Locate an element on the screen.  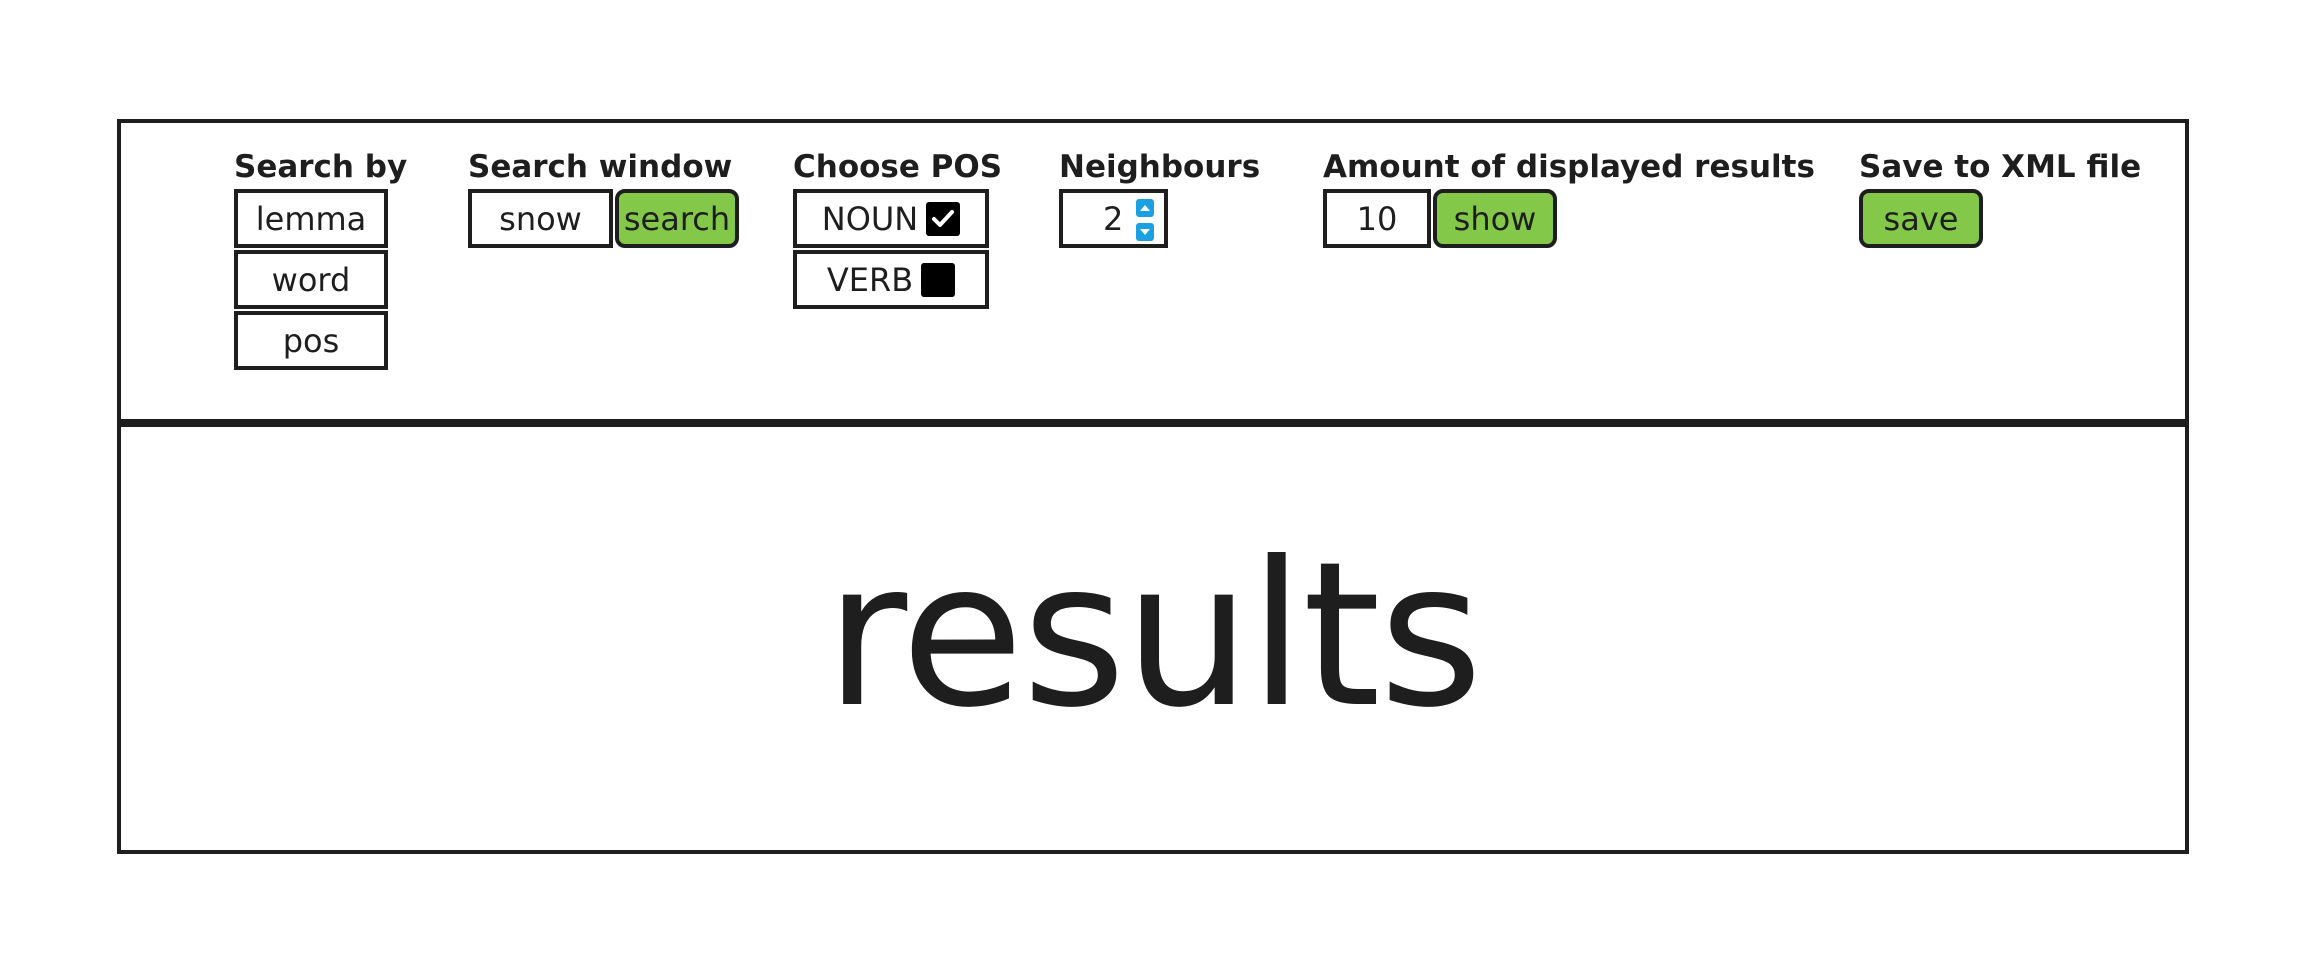
search-by-lemma-label: lemma is located at coordinates (311, 218).